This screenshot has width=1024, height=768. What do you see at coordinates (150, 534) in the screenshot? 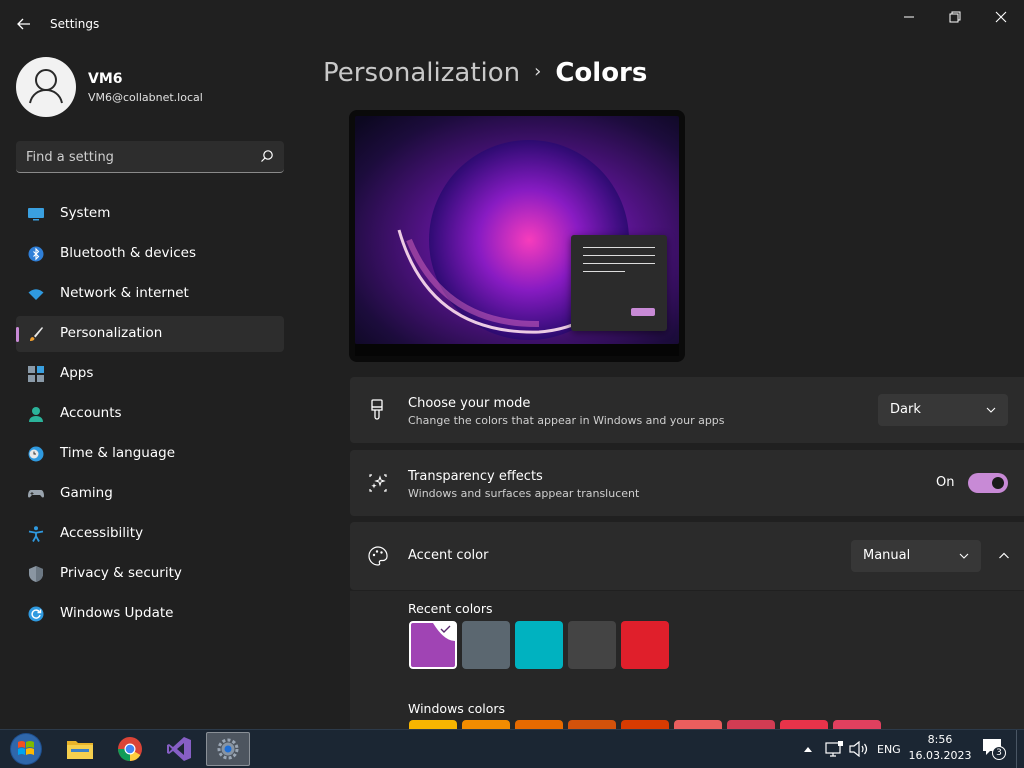
I see `sidebar-item-accessibility: Accessibility` at bounding box center [150, 534].